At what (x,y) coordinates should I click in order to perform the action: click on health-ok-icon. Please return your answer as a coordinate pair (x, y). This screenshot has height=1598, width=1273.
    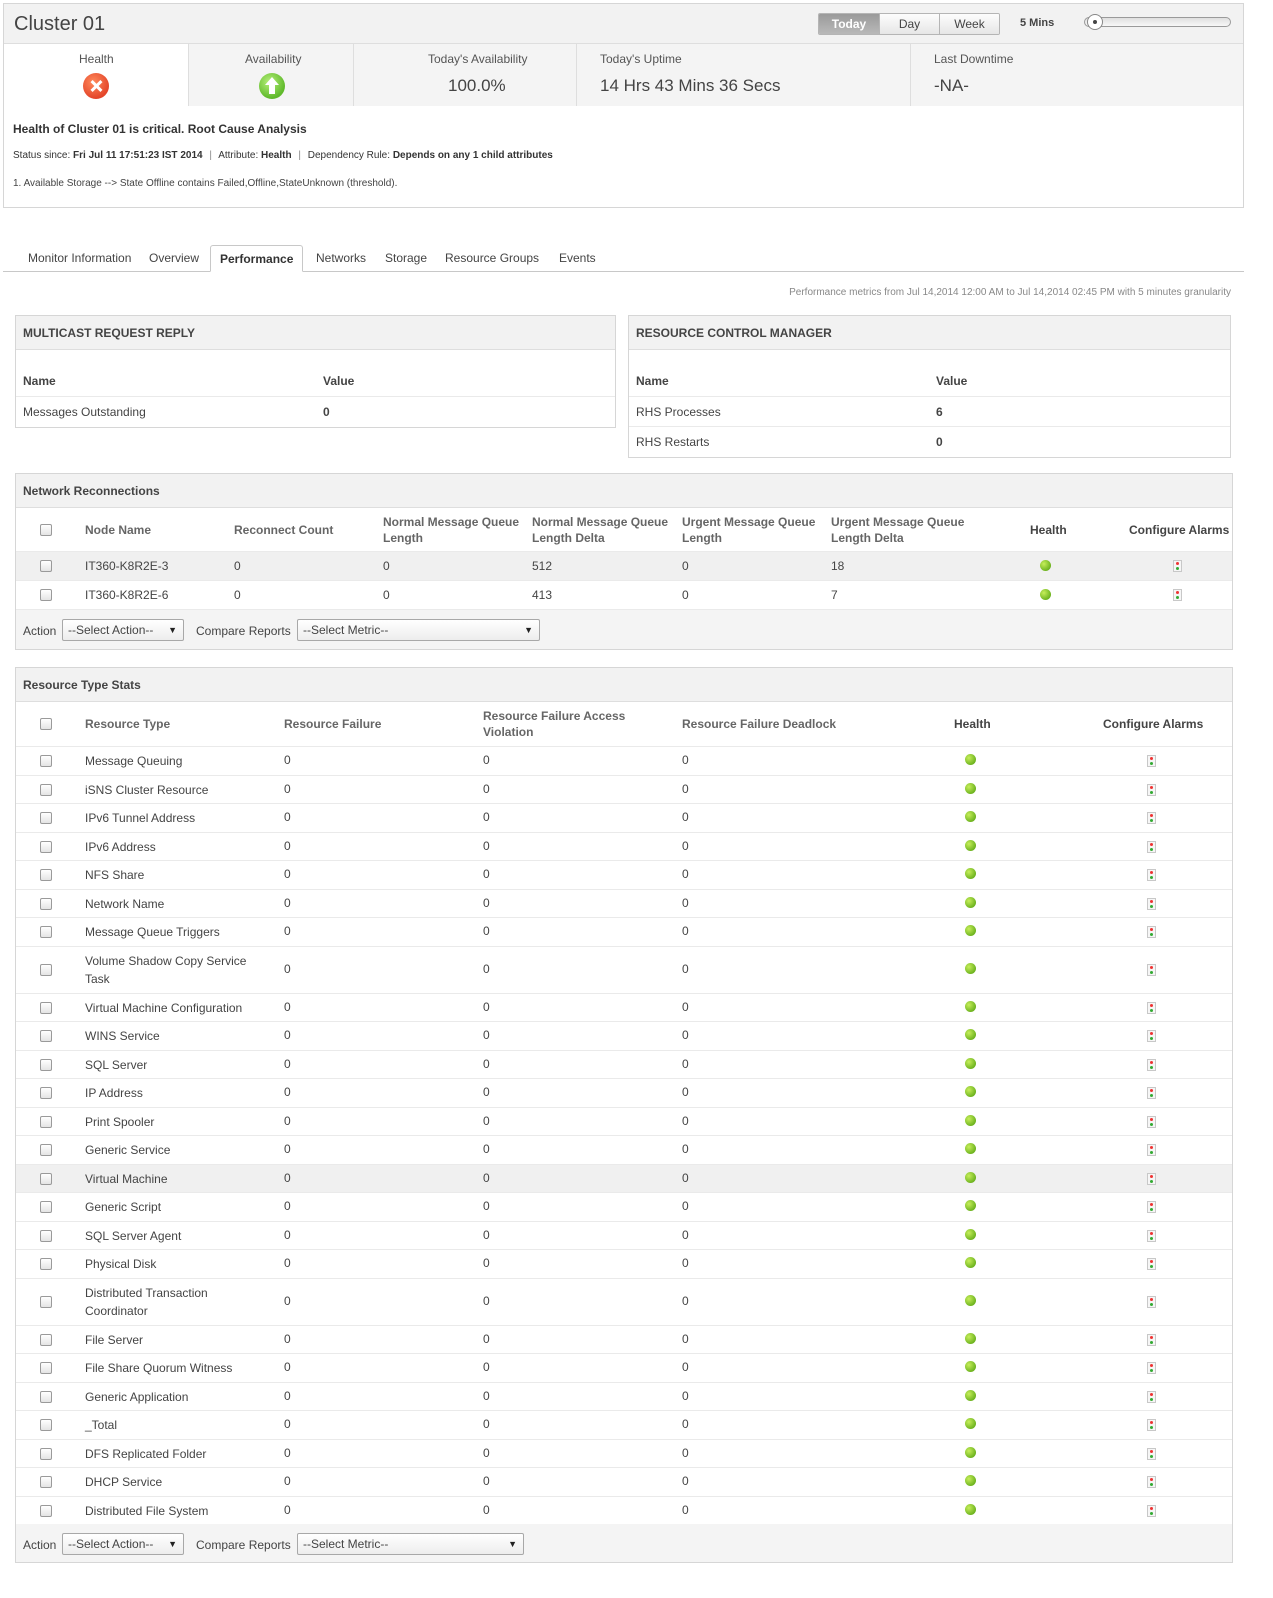
    Looking at the image, I should click on (970, 1367).